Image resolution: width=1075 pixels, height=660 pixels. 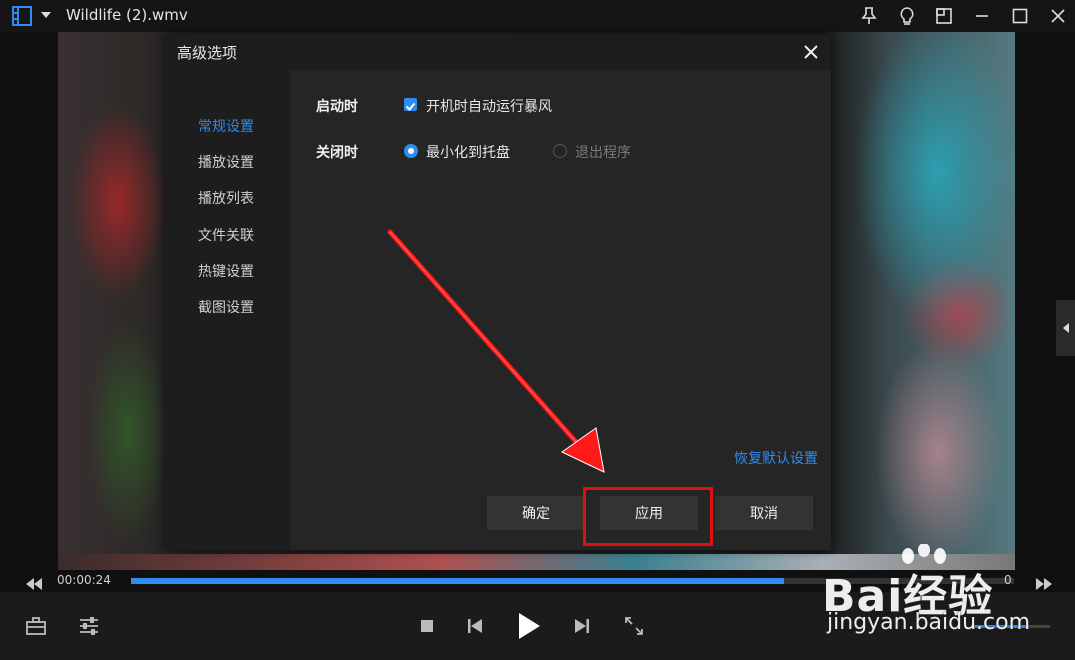 I want to click on nav-item-playlist: 播放列表, so click(x=226, y=198).